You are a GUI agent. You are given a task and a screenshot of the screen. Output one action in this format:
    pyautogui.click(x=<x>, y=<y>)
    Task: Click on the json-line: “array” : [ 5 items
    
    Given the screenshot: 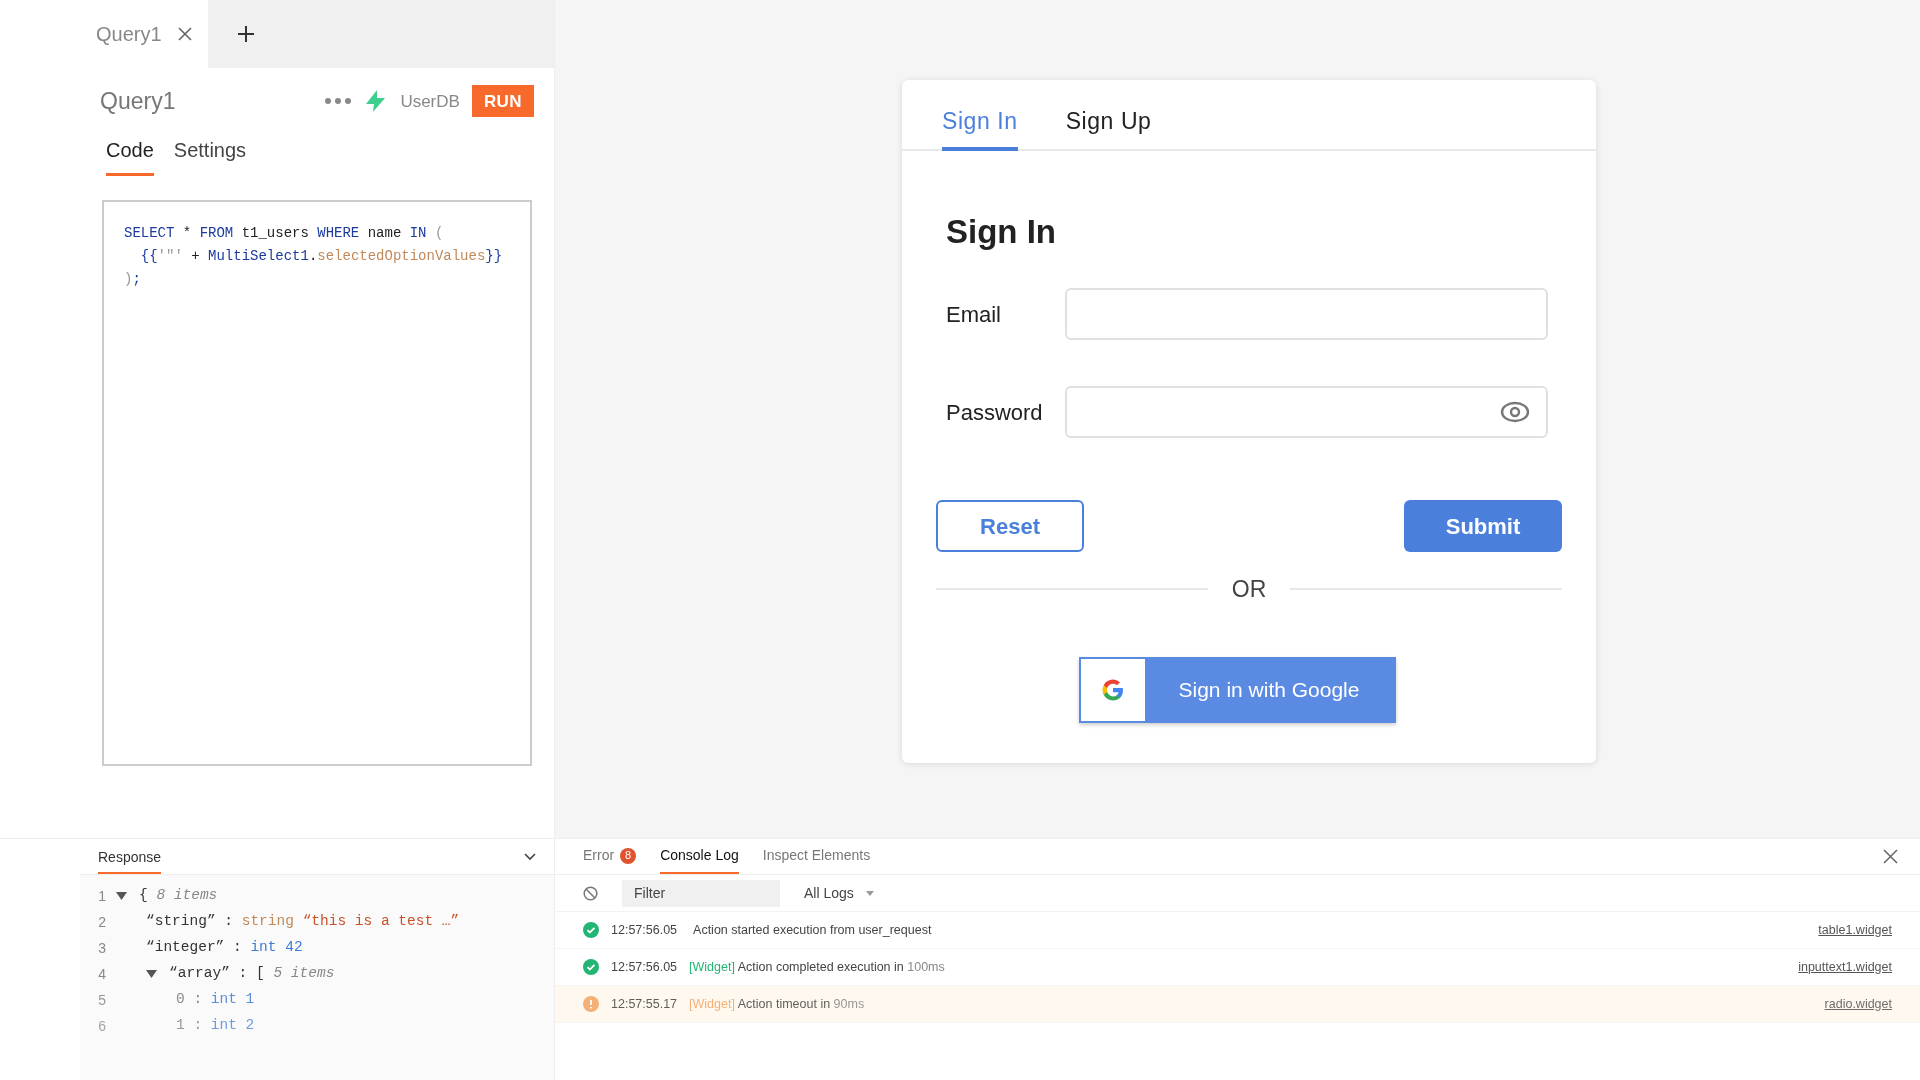 What is the action you would take?
    pyautogui.click(x=252, y=974)
    